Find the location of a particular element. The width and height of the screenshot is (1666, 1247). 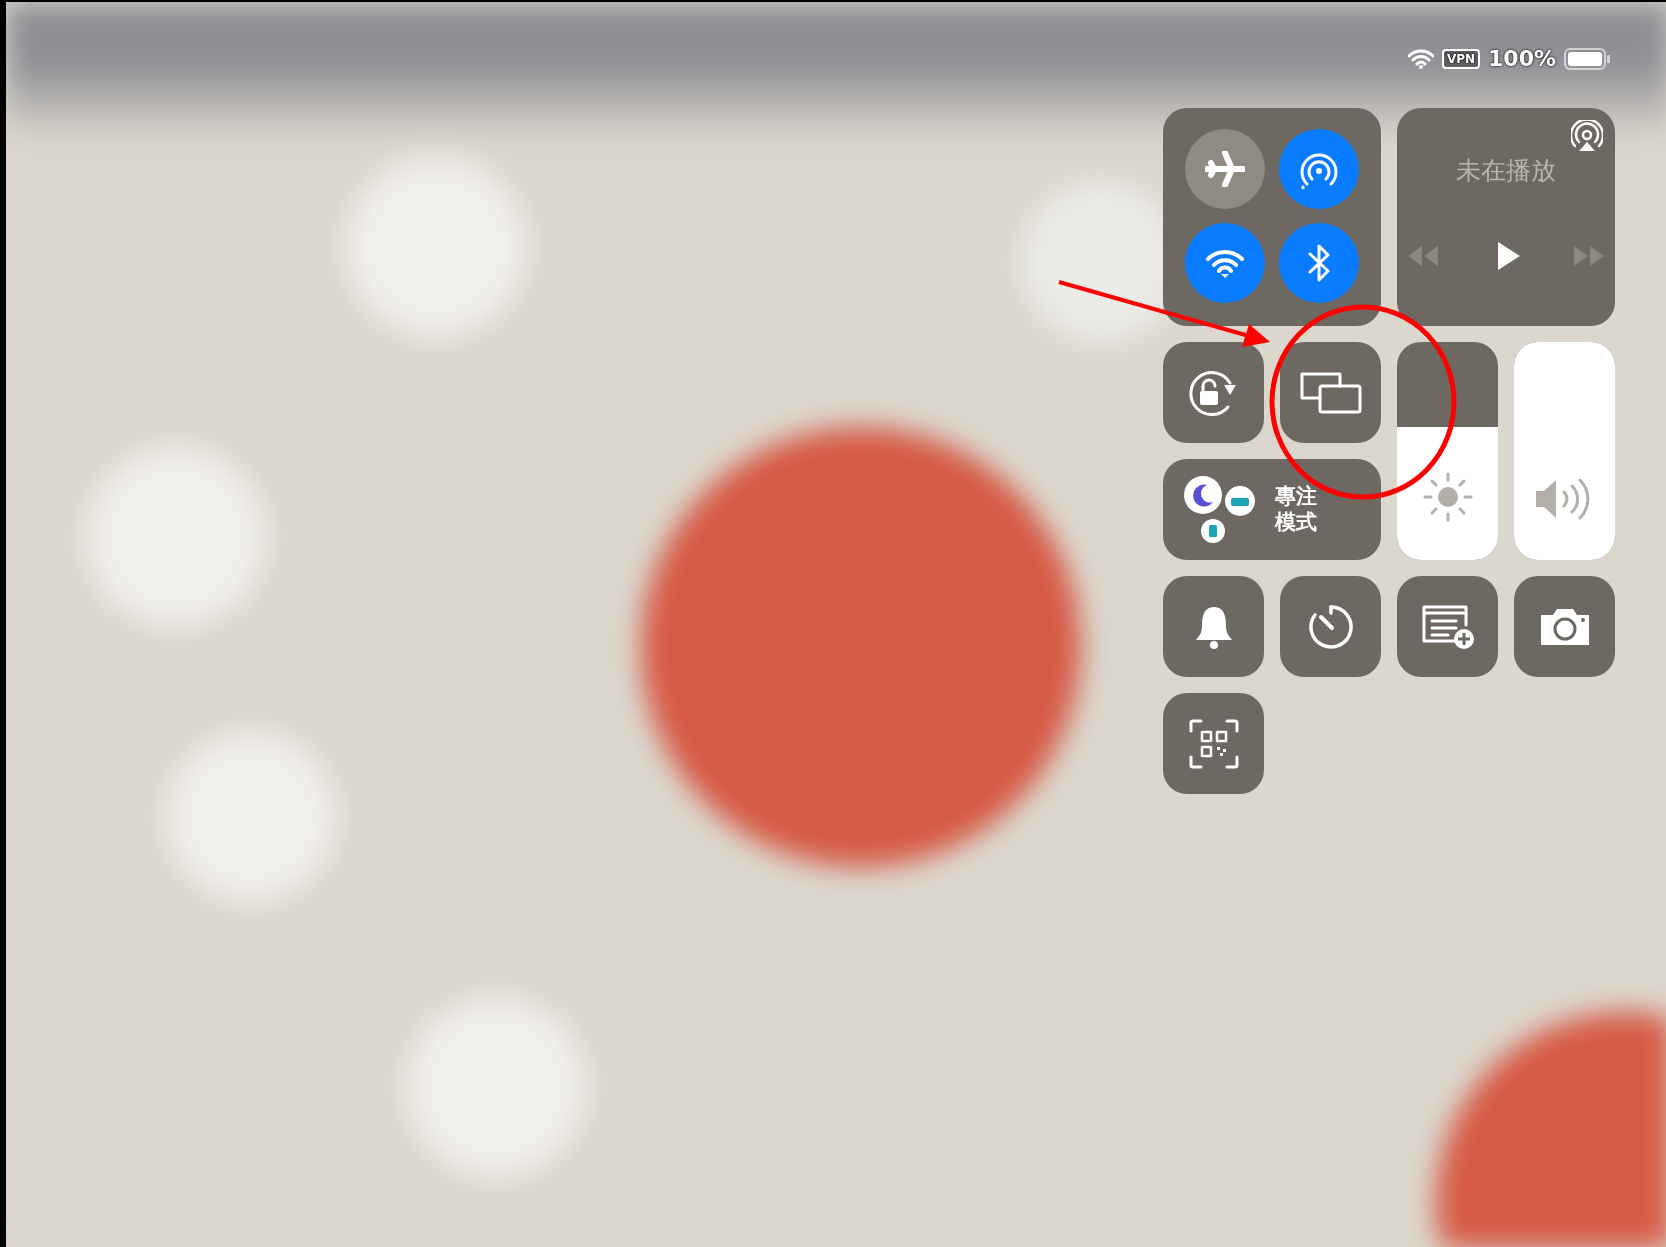

battery-percentage: 100% is located at coordinates (1522, 59).